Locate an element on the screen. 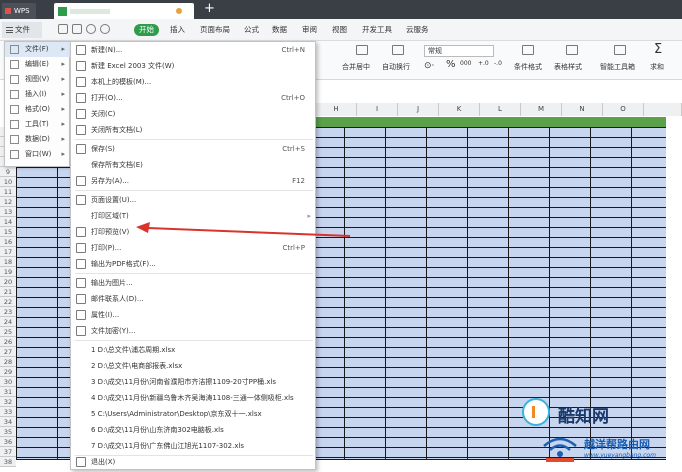  file-menu-button: 文件 is located at coordinates (22, 30).